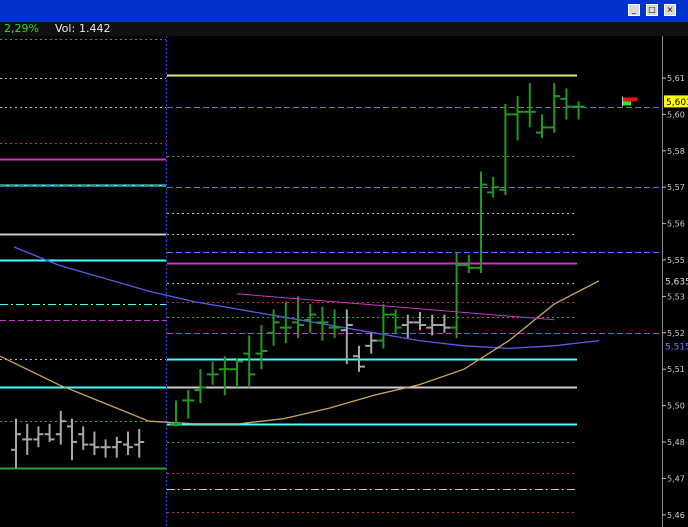 The height and width of the screenshot is (527, 688). Describe the element at coordinates (676, 224) in the screenshot. I see `axis-tick-label: 5,56` at that location.